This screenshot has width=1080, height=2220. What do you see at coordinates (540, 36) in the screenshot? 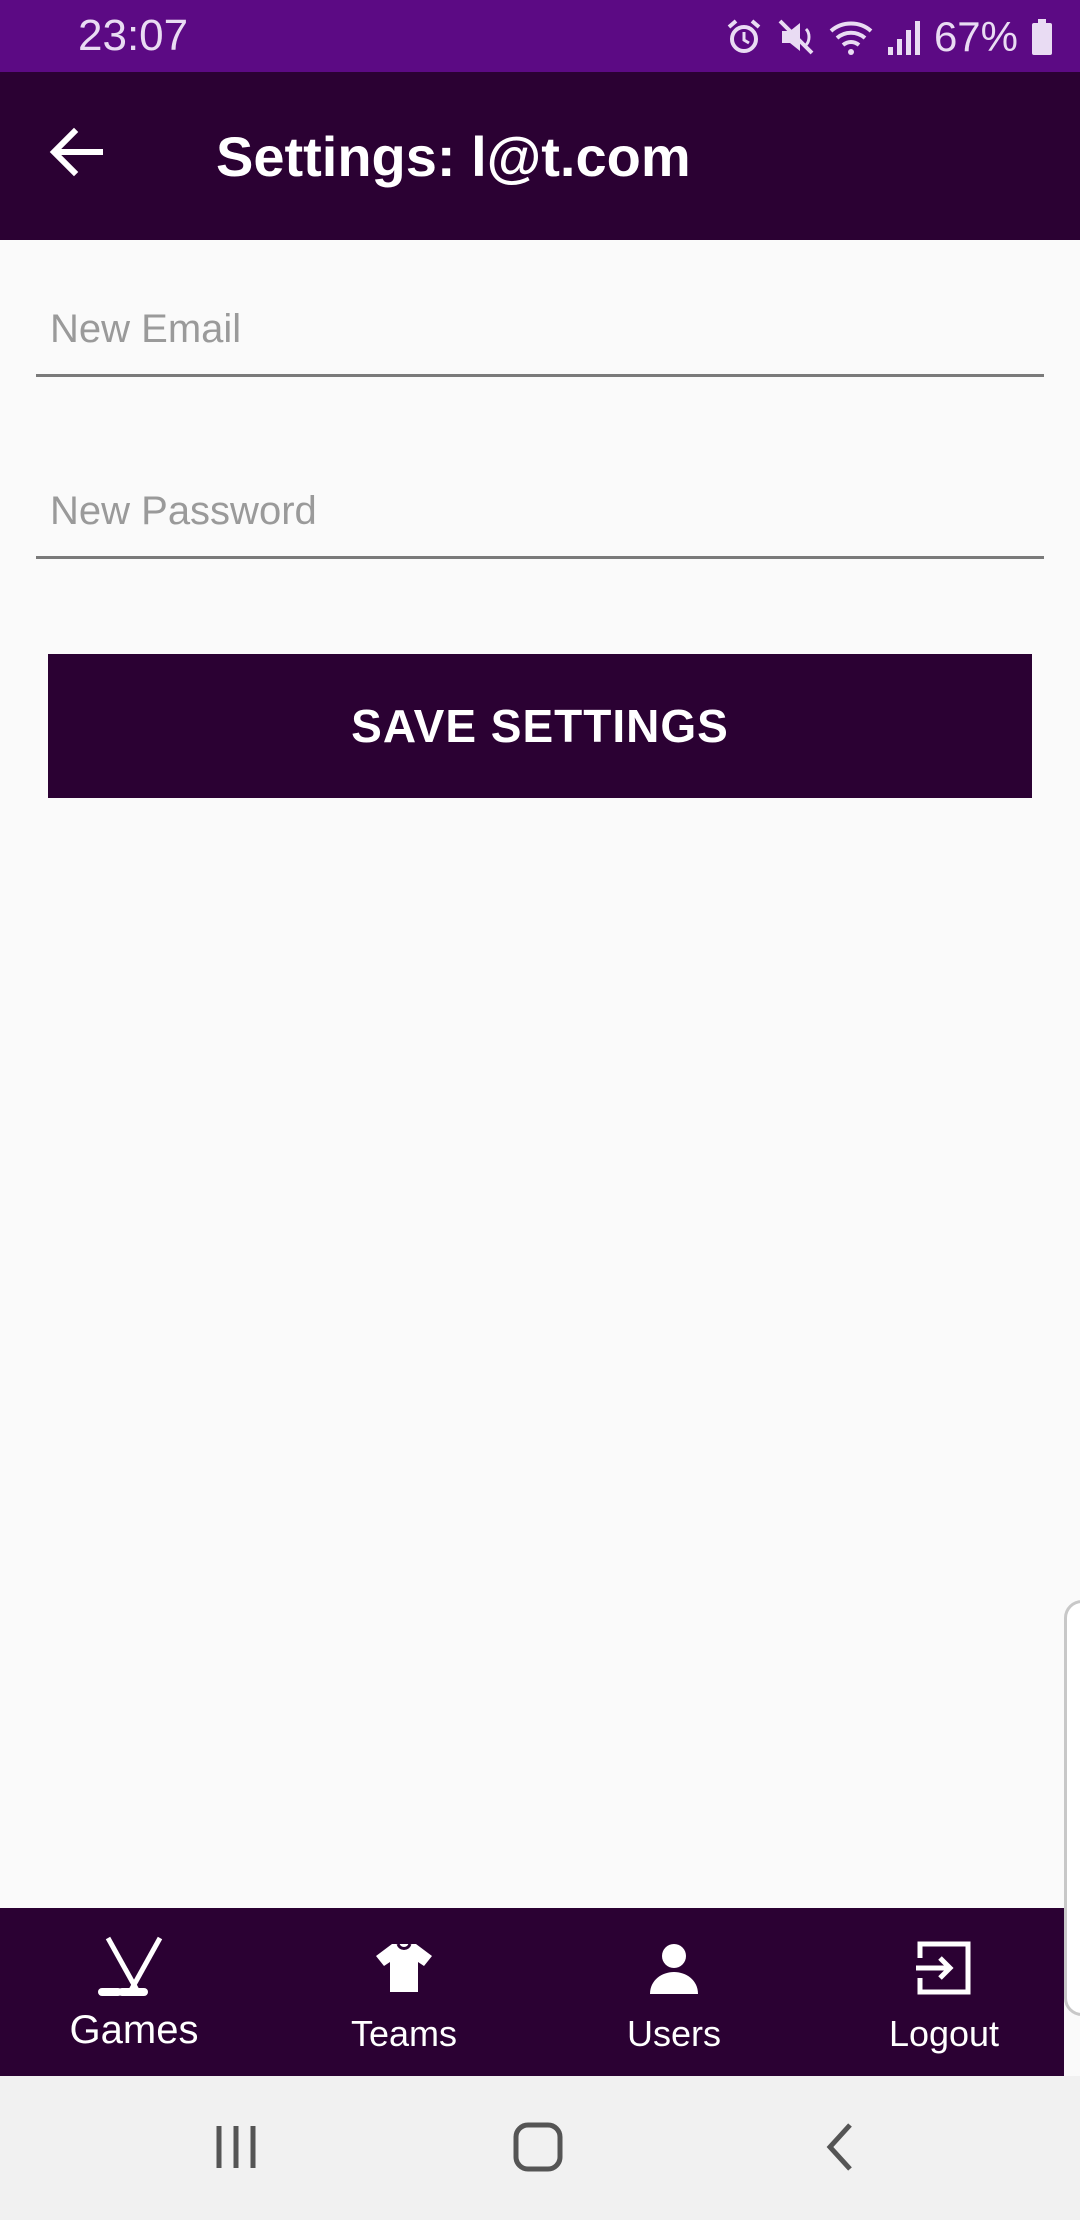
I see `status-bar: 23:07 67%` at bounding box center [540, 36].